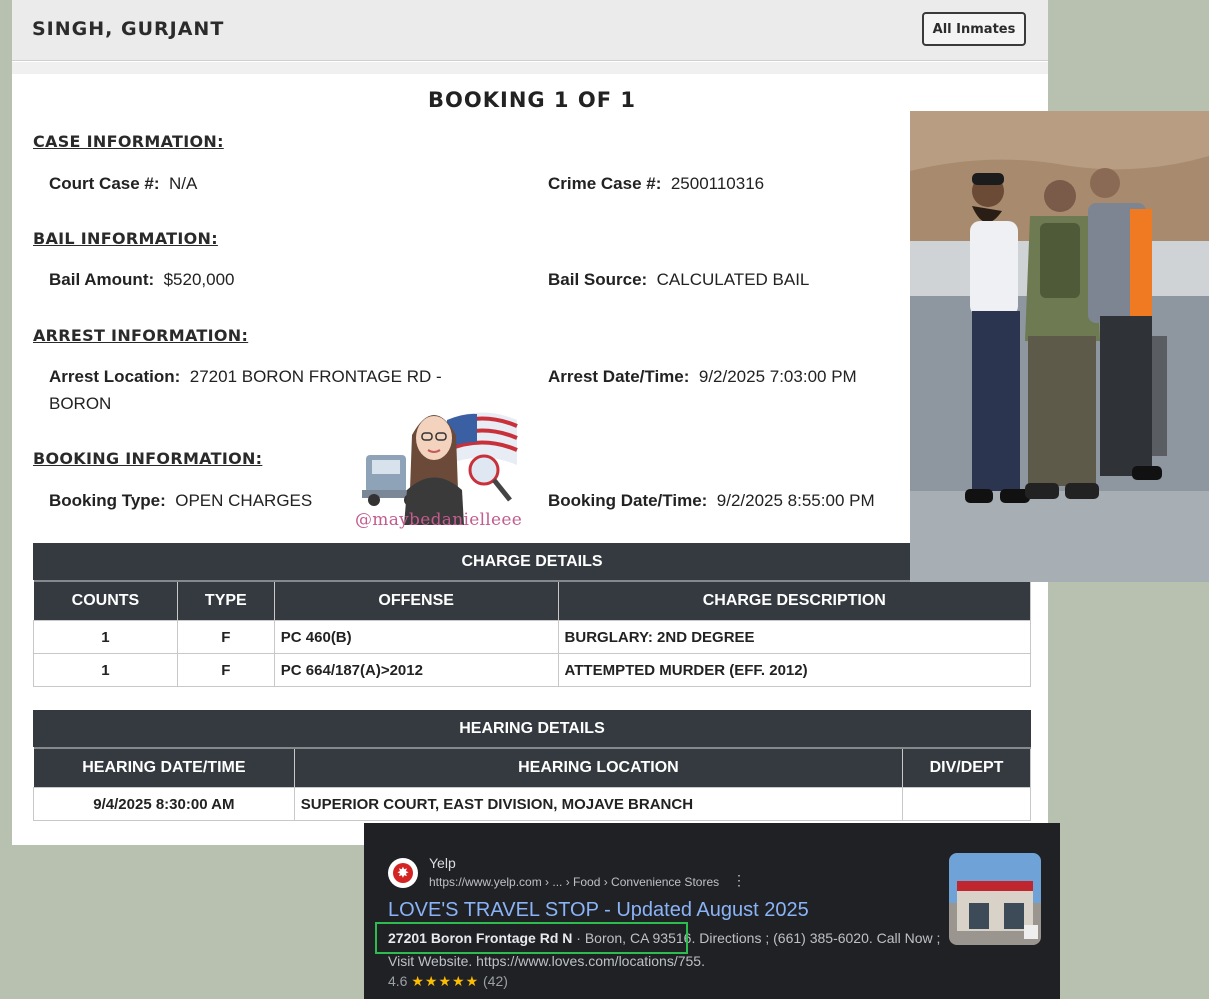 Image resolution: width=1209 pixels, height=999 pixels. What do you see at coordinates (225, 600) in the screenshot?
I see `col-header-type: TYPE` at bounding box center [225, 600].